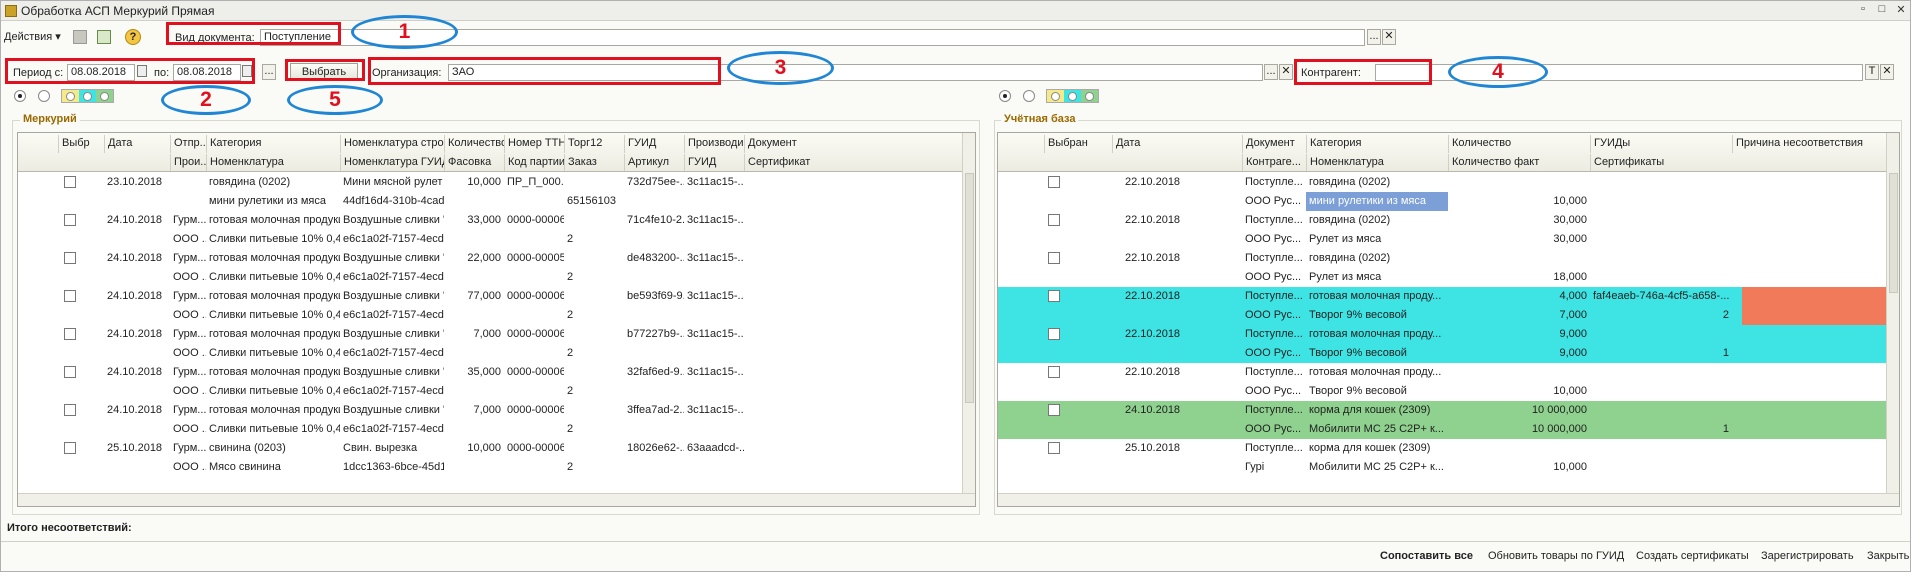 The image size is (1911, 572). What do you see at coordinates (1573, 334) in the screenshot?
I see `row-quantity: 9,000` at bounding box center [1573, 334].